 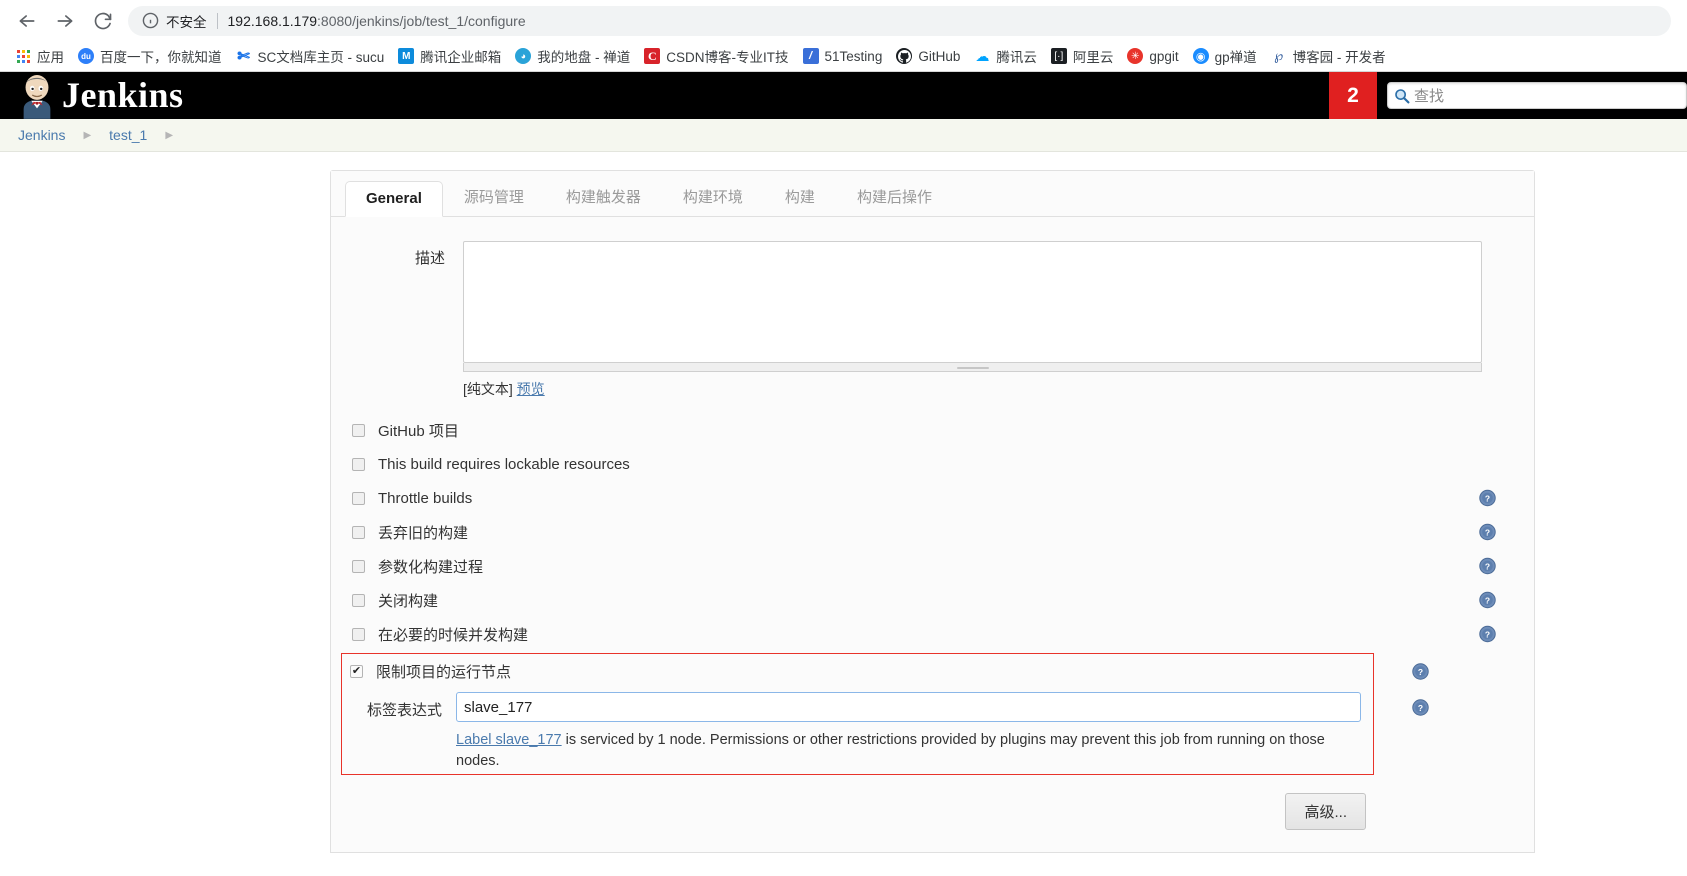 I want to click on bookmark-baidu: du 百度一下，你就知道, so click(x=150, y=56).